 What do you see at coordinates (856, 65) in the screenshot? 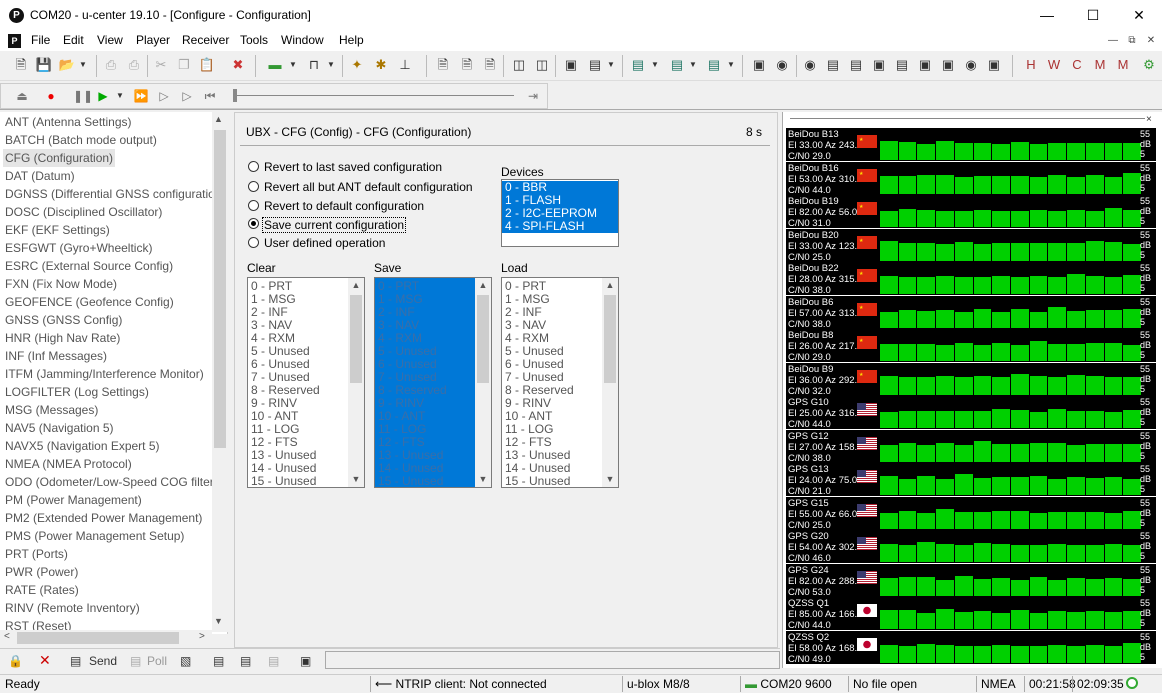
I see `signal-view-icon: ▤` at bounding box center [856, 65].